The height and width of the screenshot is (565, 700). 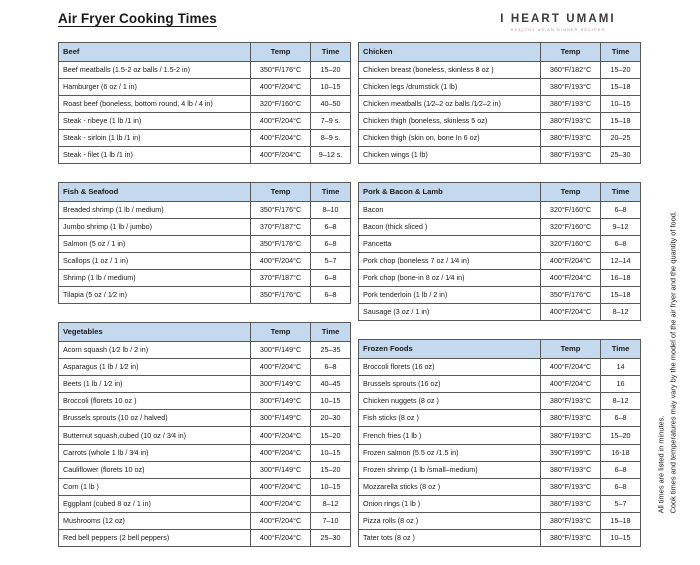 What do you see at coordinates (154, 435) in the screenshot?
I see `food-item-cell: Butternut squash,cubed (10 oz / 3⁄4 in)` at bounding box center [154, 435].